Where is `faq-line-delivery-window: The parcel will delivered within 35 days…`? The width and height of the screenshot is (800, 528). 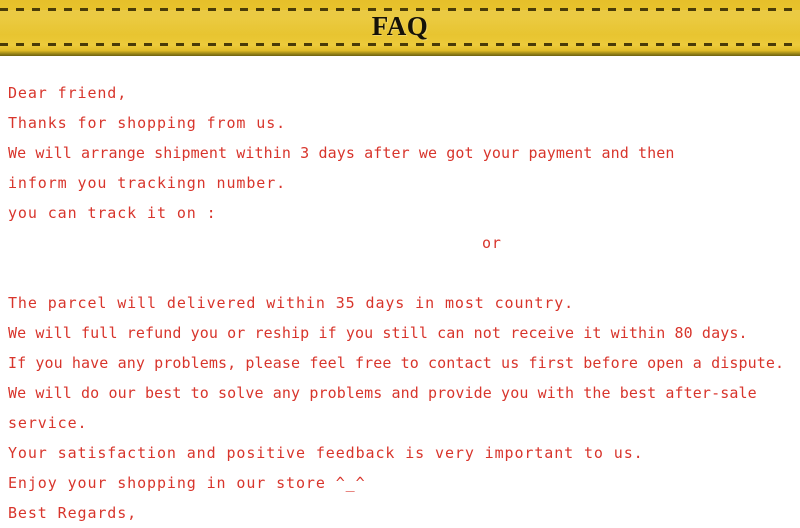 faq-line-delivery-window: The parcel will delivered within 35 days… is located at coordinates (291, 303).